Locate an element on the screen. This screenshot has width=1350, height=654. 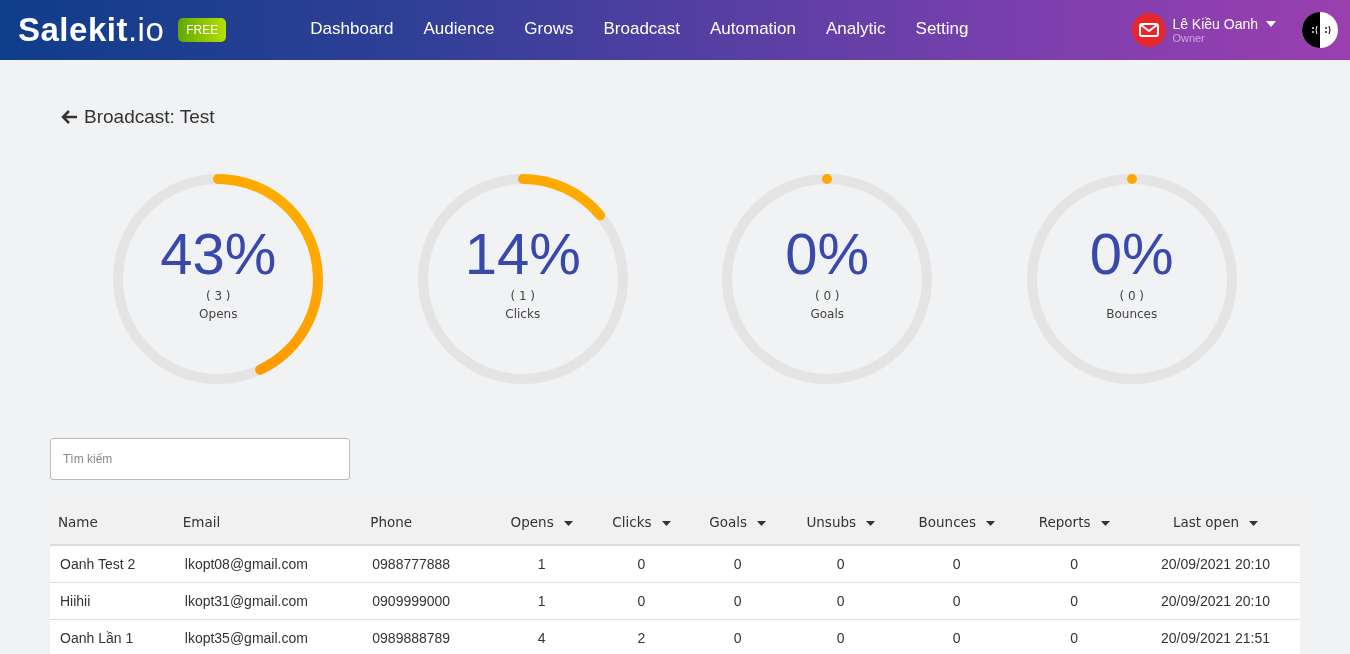
metric-label: Clicks is located at coordinates (523, 314).